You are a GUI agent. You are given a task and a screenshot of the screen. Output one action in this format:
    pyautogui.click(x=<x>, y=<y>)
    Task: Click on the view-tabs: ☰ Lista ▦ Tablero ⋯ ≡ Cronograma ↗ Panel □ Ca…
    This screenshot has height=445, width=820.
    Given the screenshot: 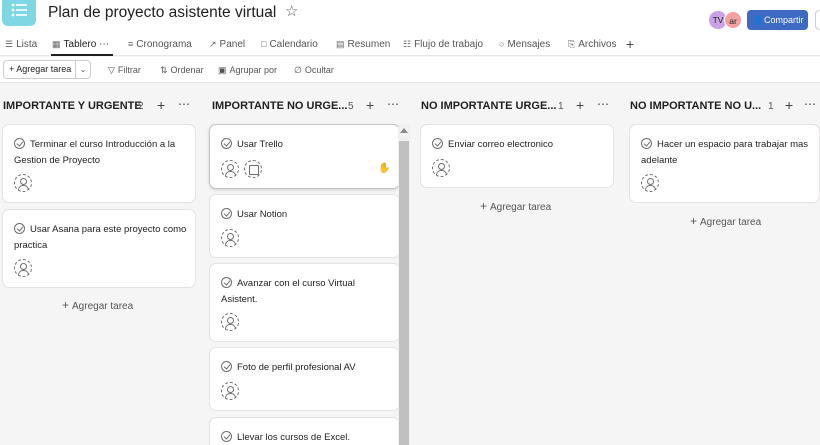 What is the action you would take?
    pyautogui.click(x=410, y=45)
    